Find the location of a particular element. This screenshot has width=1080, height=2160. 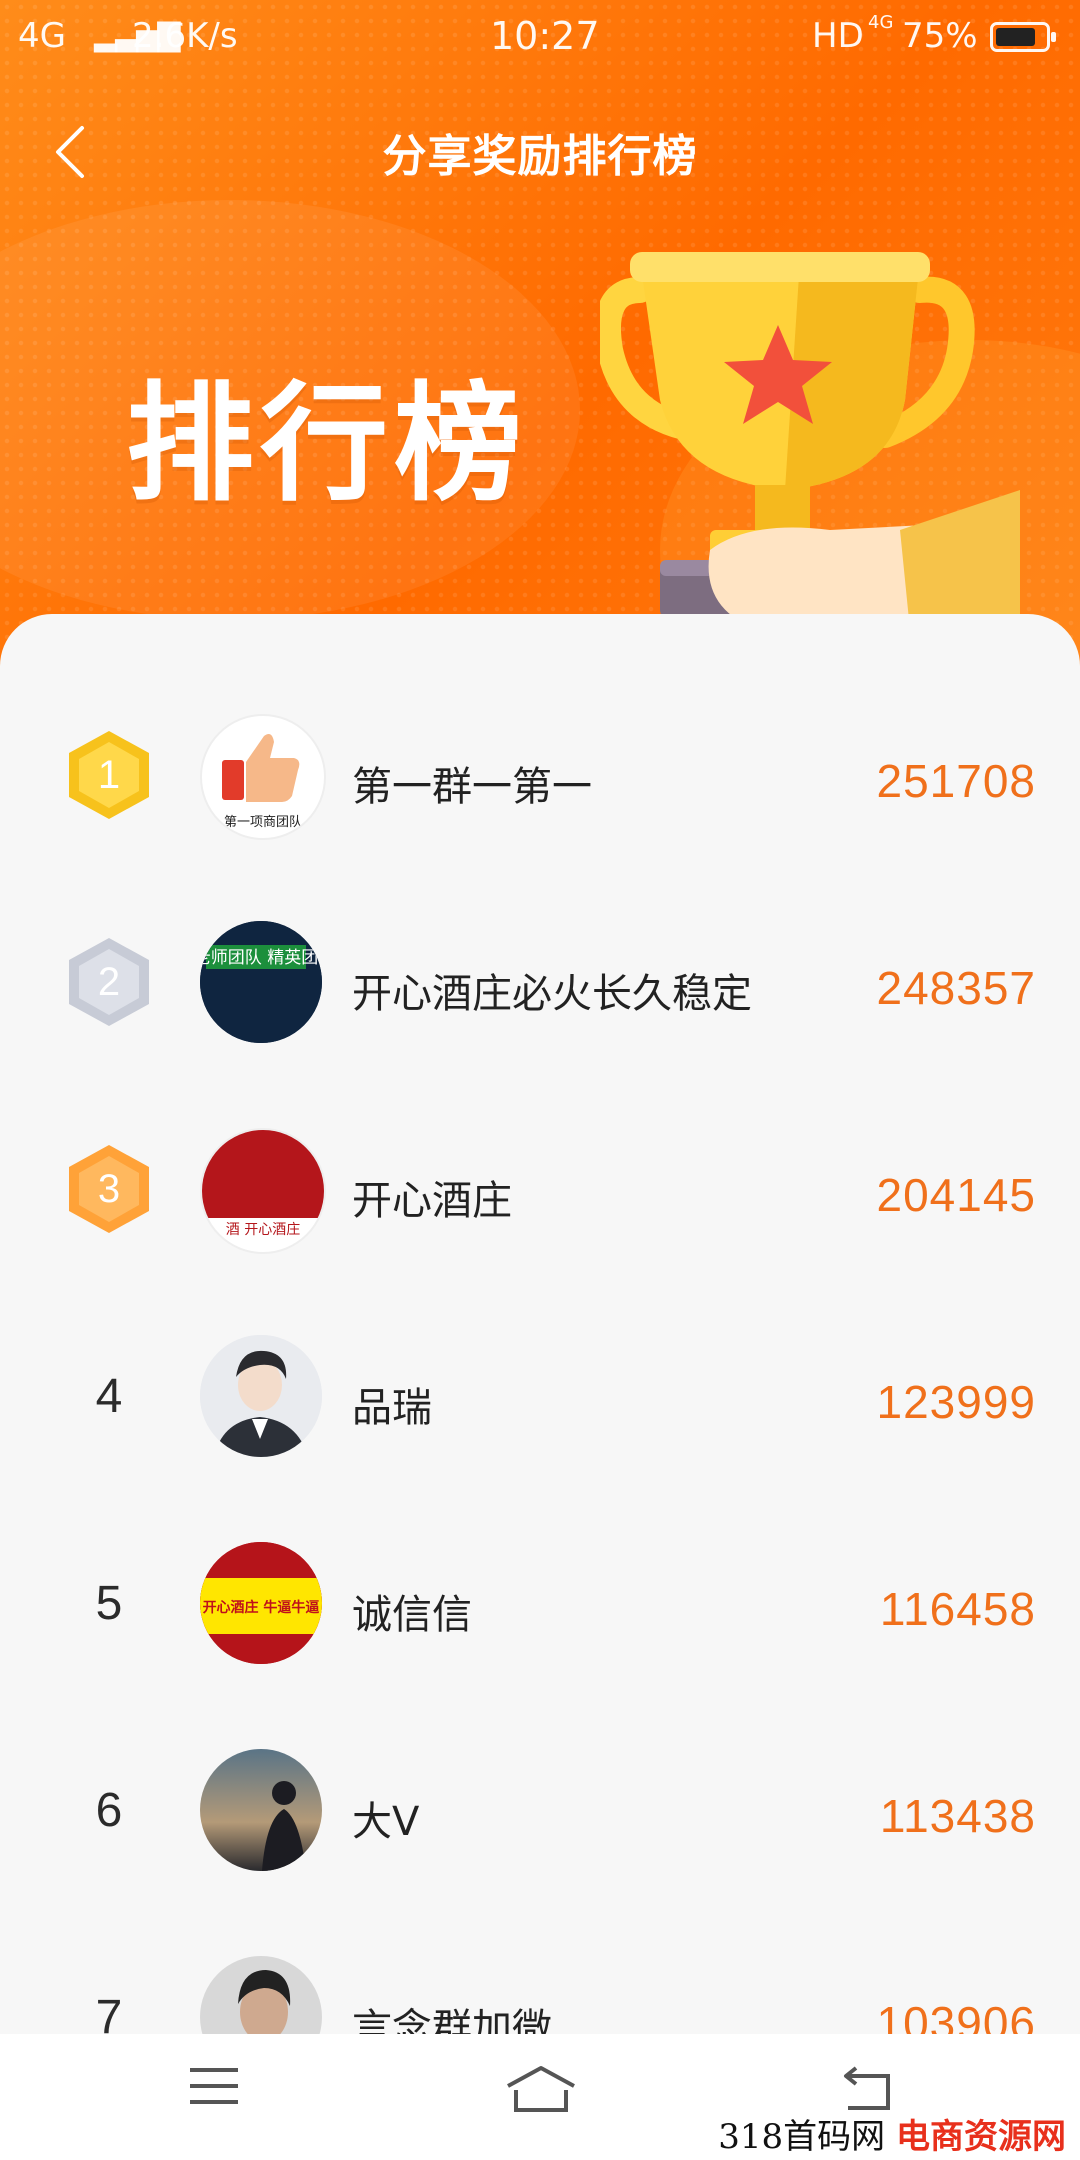

silhouette-icon is located at coordinates (261, 1810).